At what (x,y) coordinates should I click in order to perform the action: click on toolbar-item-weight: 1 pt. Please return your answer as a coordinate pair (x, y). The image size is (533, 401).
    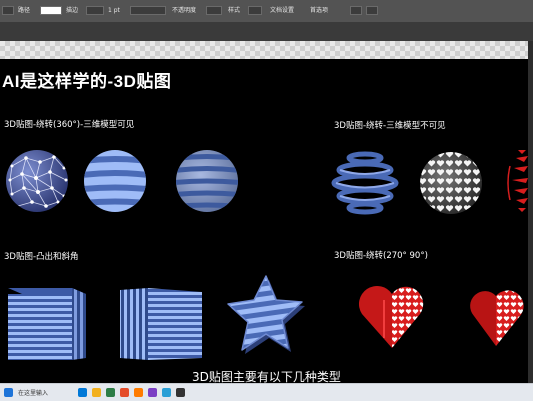
    Looking at the image, I should click on (114, 10).